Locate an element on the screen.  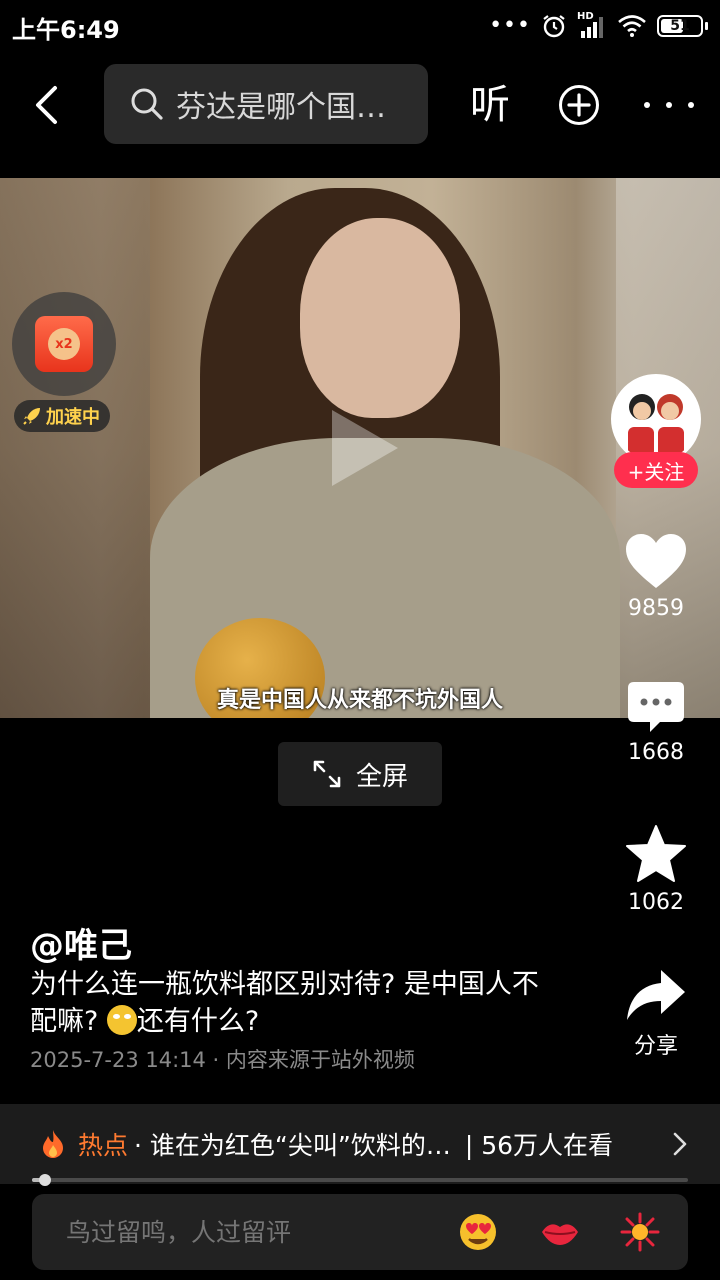
share-arrow-icon is located at coordinates (656, 995).